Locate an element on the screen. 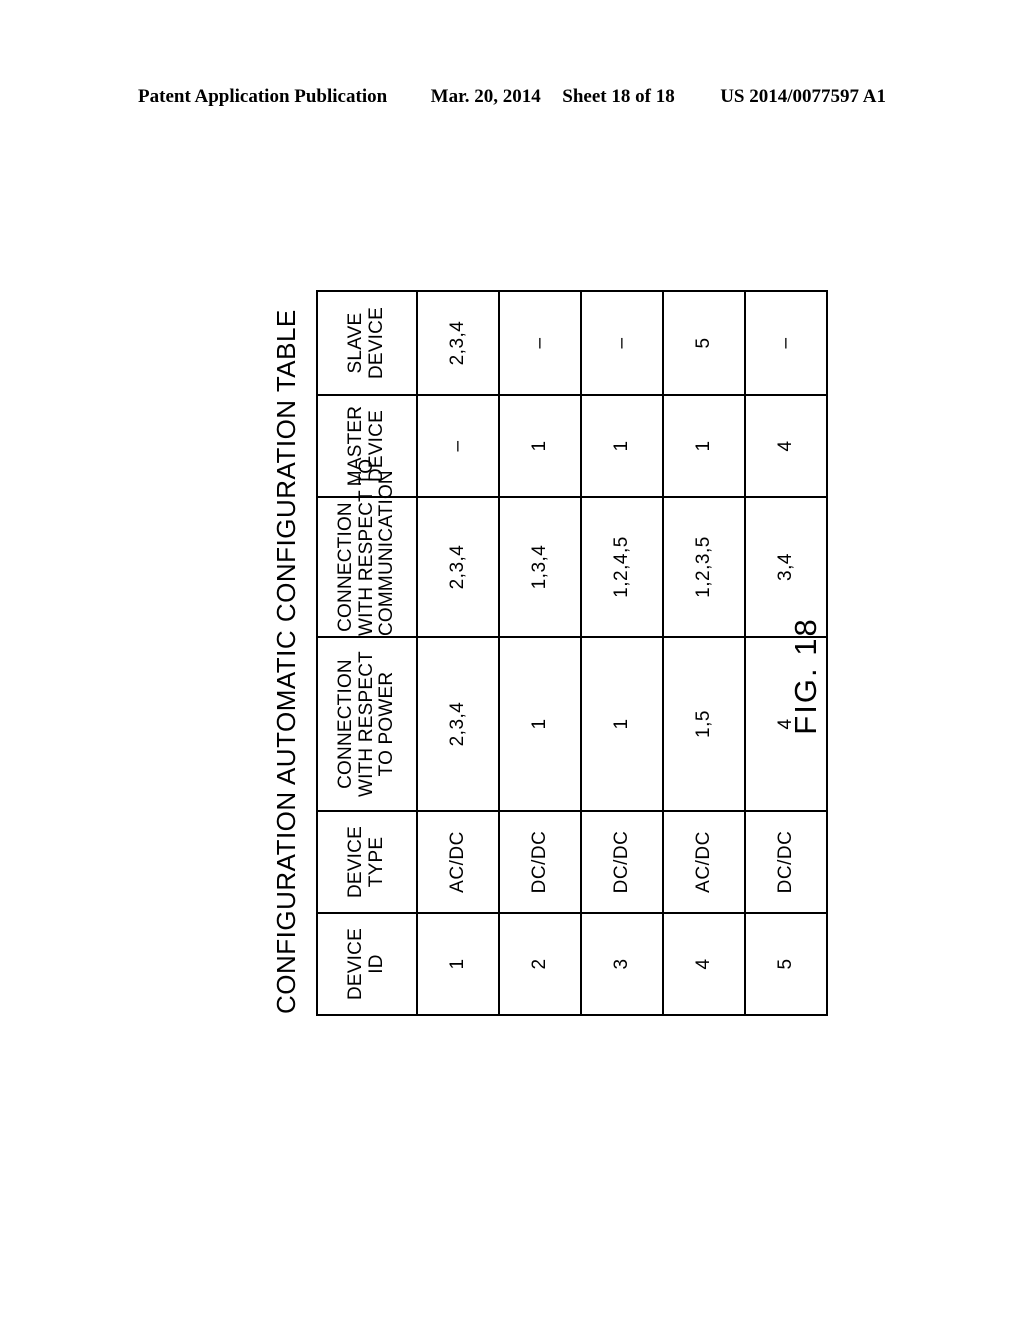 The image size is (1024, 1320). column-header-connection-power: CONNECTION WITH RESPECT TO POWER is located at coordinates (367, 724).